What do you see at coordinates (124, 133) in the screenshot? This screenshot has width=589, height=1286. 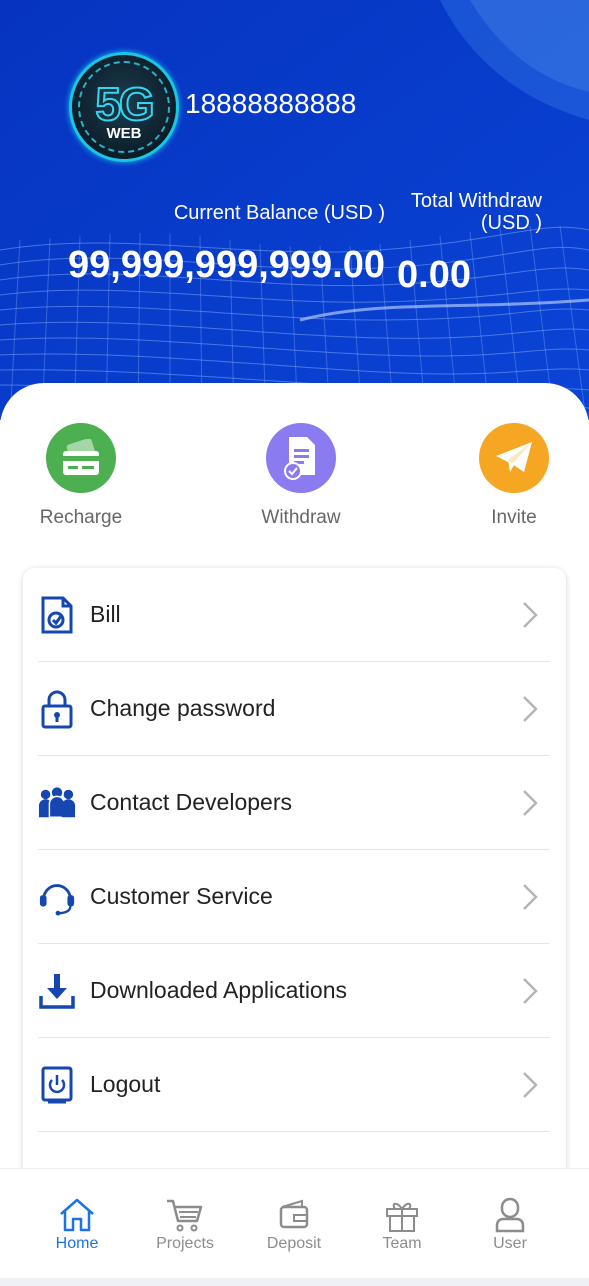 I see `avatar-logo-subtext: WEB` at bounding box center [124, 133].